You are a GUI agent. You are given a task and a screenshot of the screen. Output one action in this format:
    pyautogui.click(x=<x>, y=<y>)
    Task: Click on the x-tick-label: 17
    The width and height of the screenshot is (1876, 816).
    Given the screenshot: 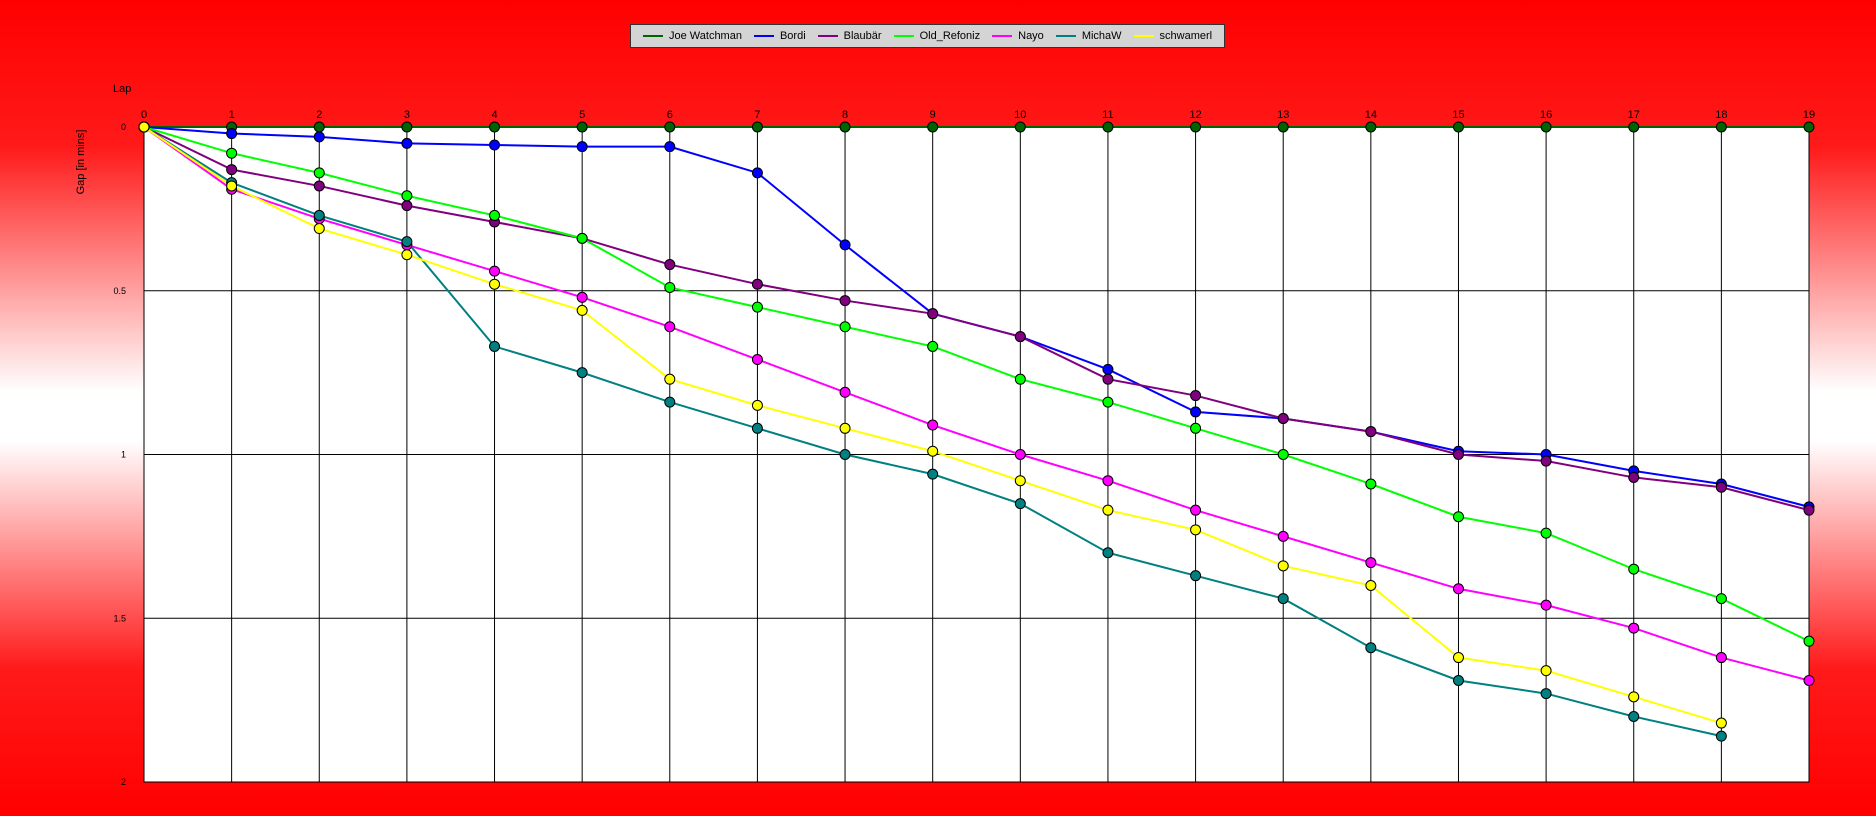 What is the action you would take?
    pyautogui.click(x=1634, y=115)
    